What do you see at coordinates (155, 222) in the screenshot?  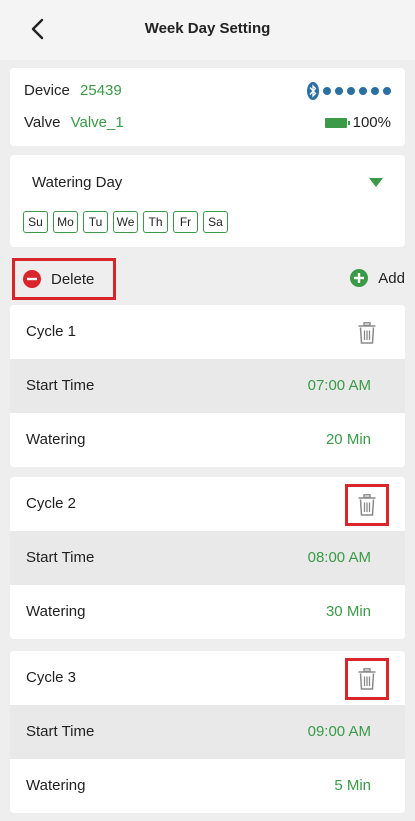 I see `day-thursday: Th` at bounding box center [155, 222].